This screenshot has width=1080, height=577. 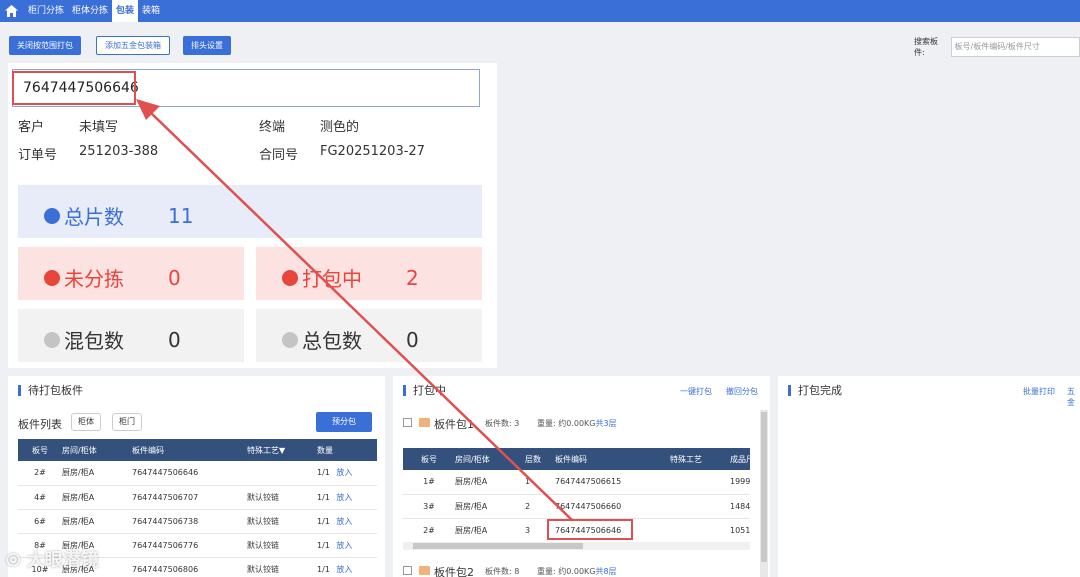 I want to click on watermark-text: 大眼潜镜, so click(x=62, y=560).